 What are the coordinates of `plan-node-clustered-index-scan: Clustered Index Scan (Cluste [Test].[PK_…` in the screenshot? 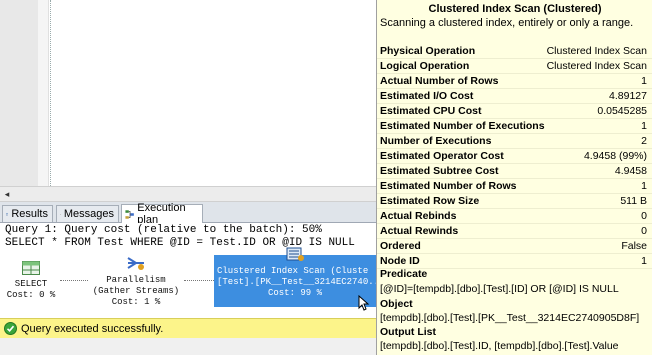 It's located at (299, 277).